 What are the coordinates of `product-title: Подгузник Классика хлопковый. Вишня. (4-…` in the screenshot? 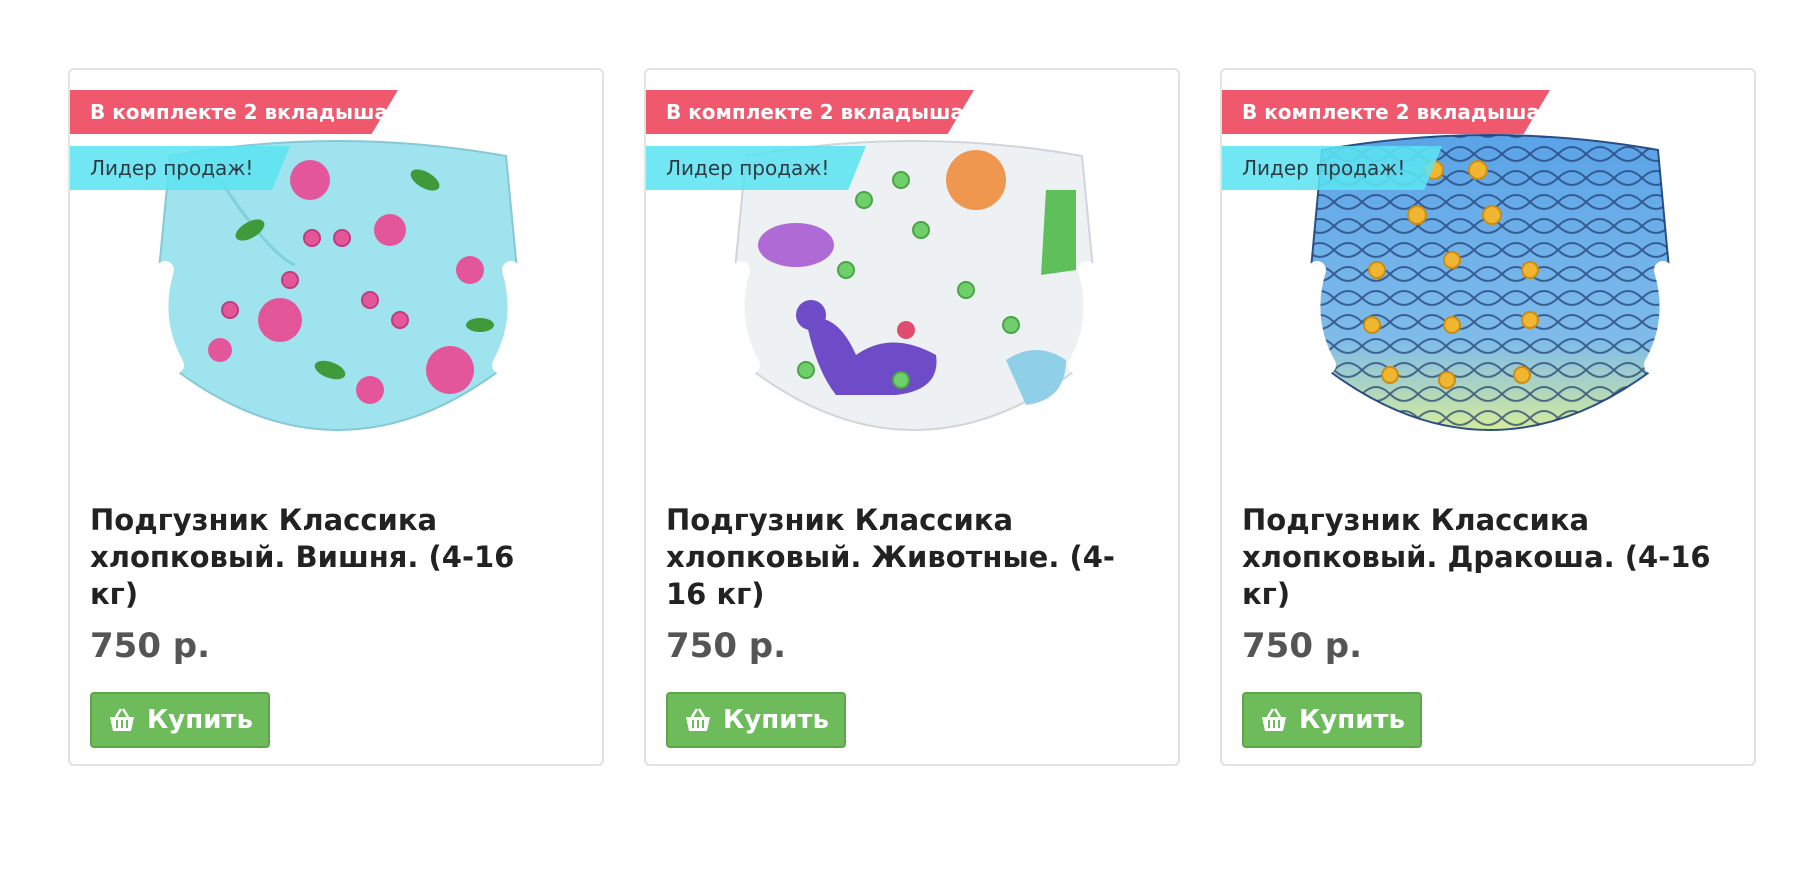 It's located at (330, 557).